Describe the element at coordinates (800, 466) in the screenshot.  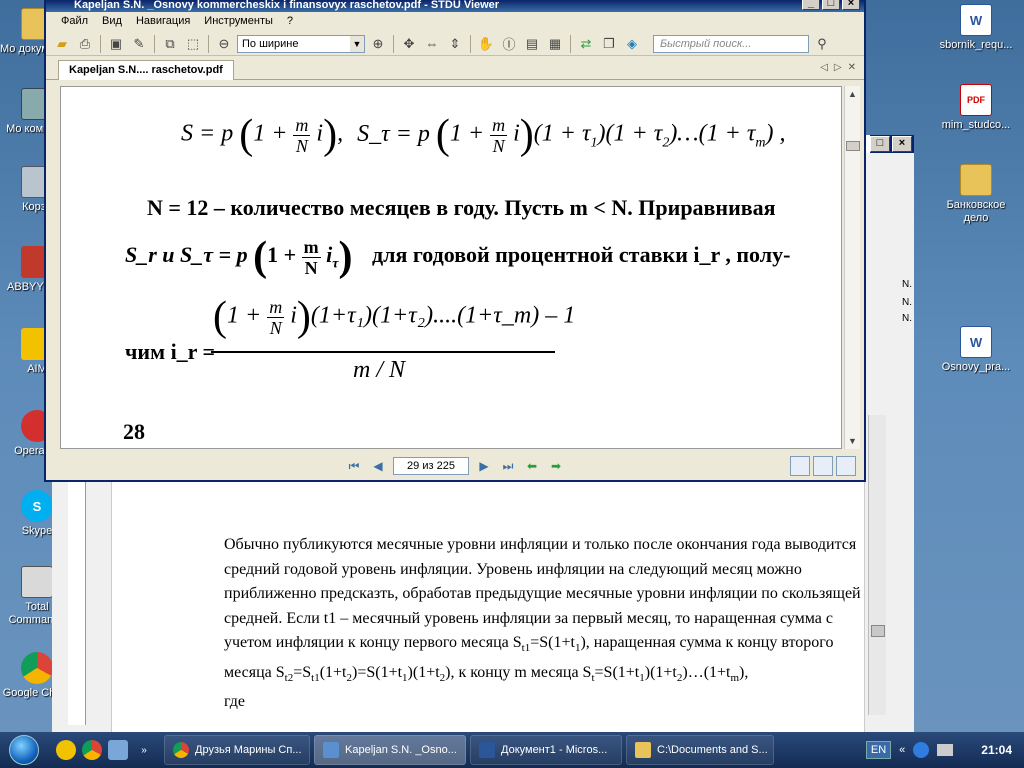
I see `single-page-view-icon` at that location.